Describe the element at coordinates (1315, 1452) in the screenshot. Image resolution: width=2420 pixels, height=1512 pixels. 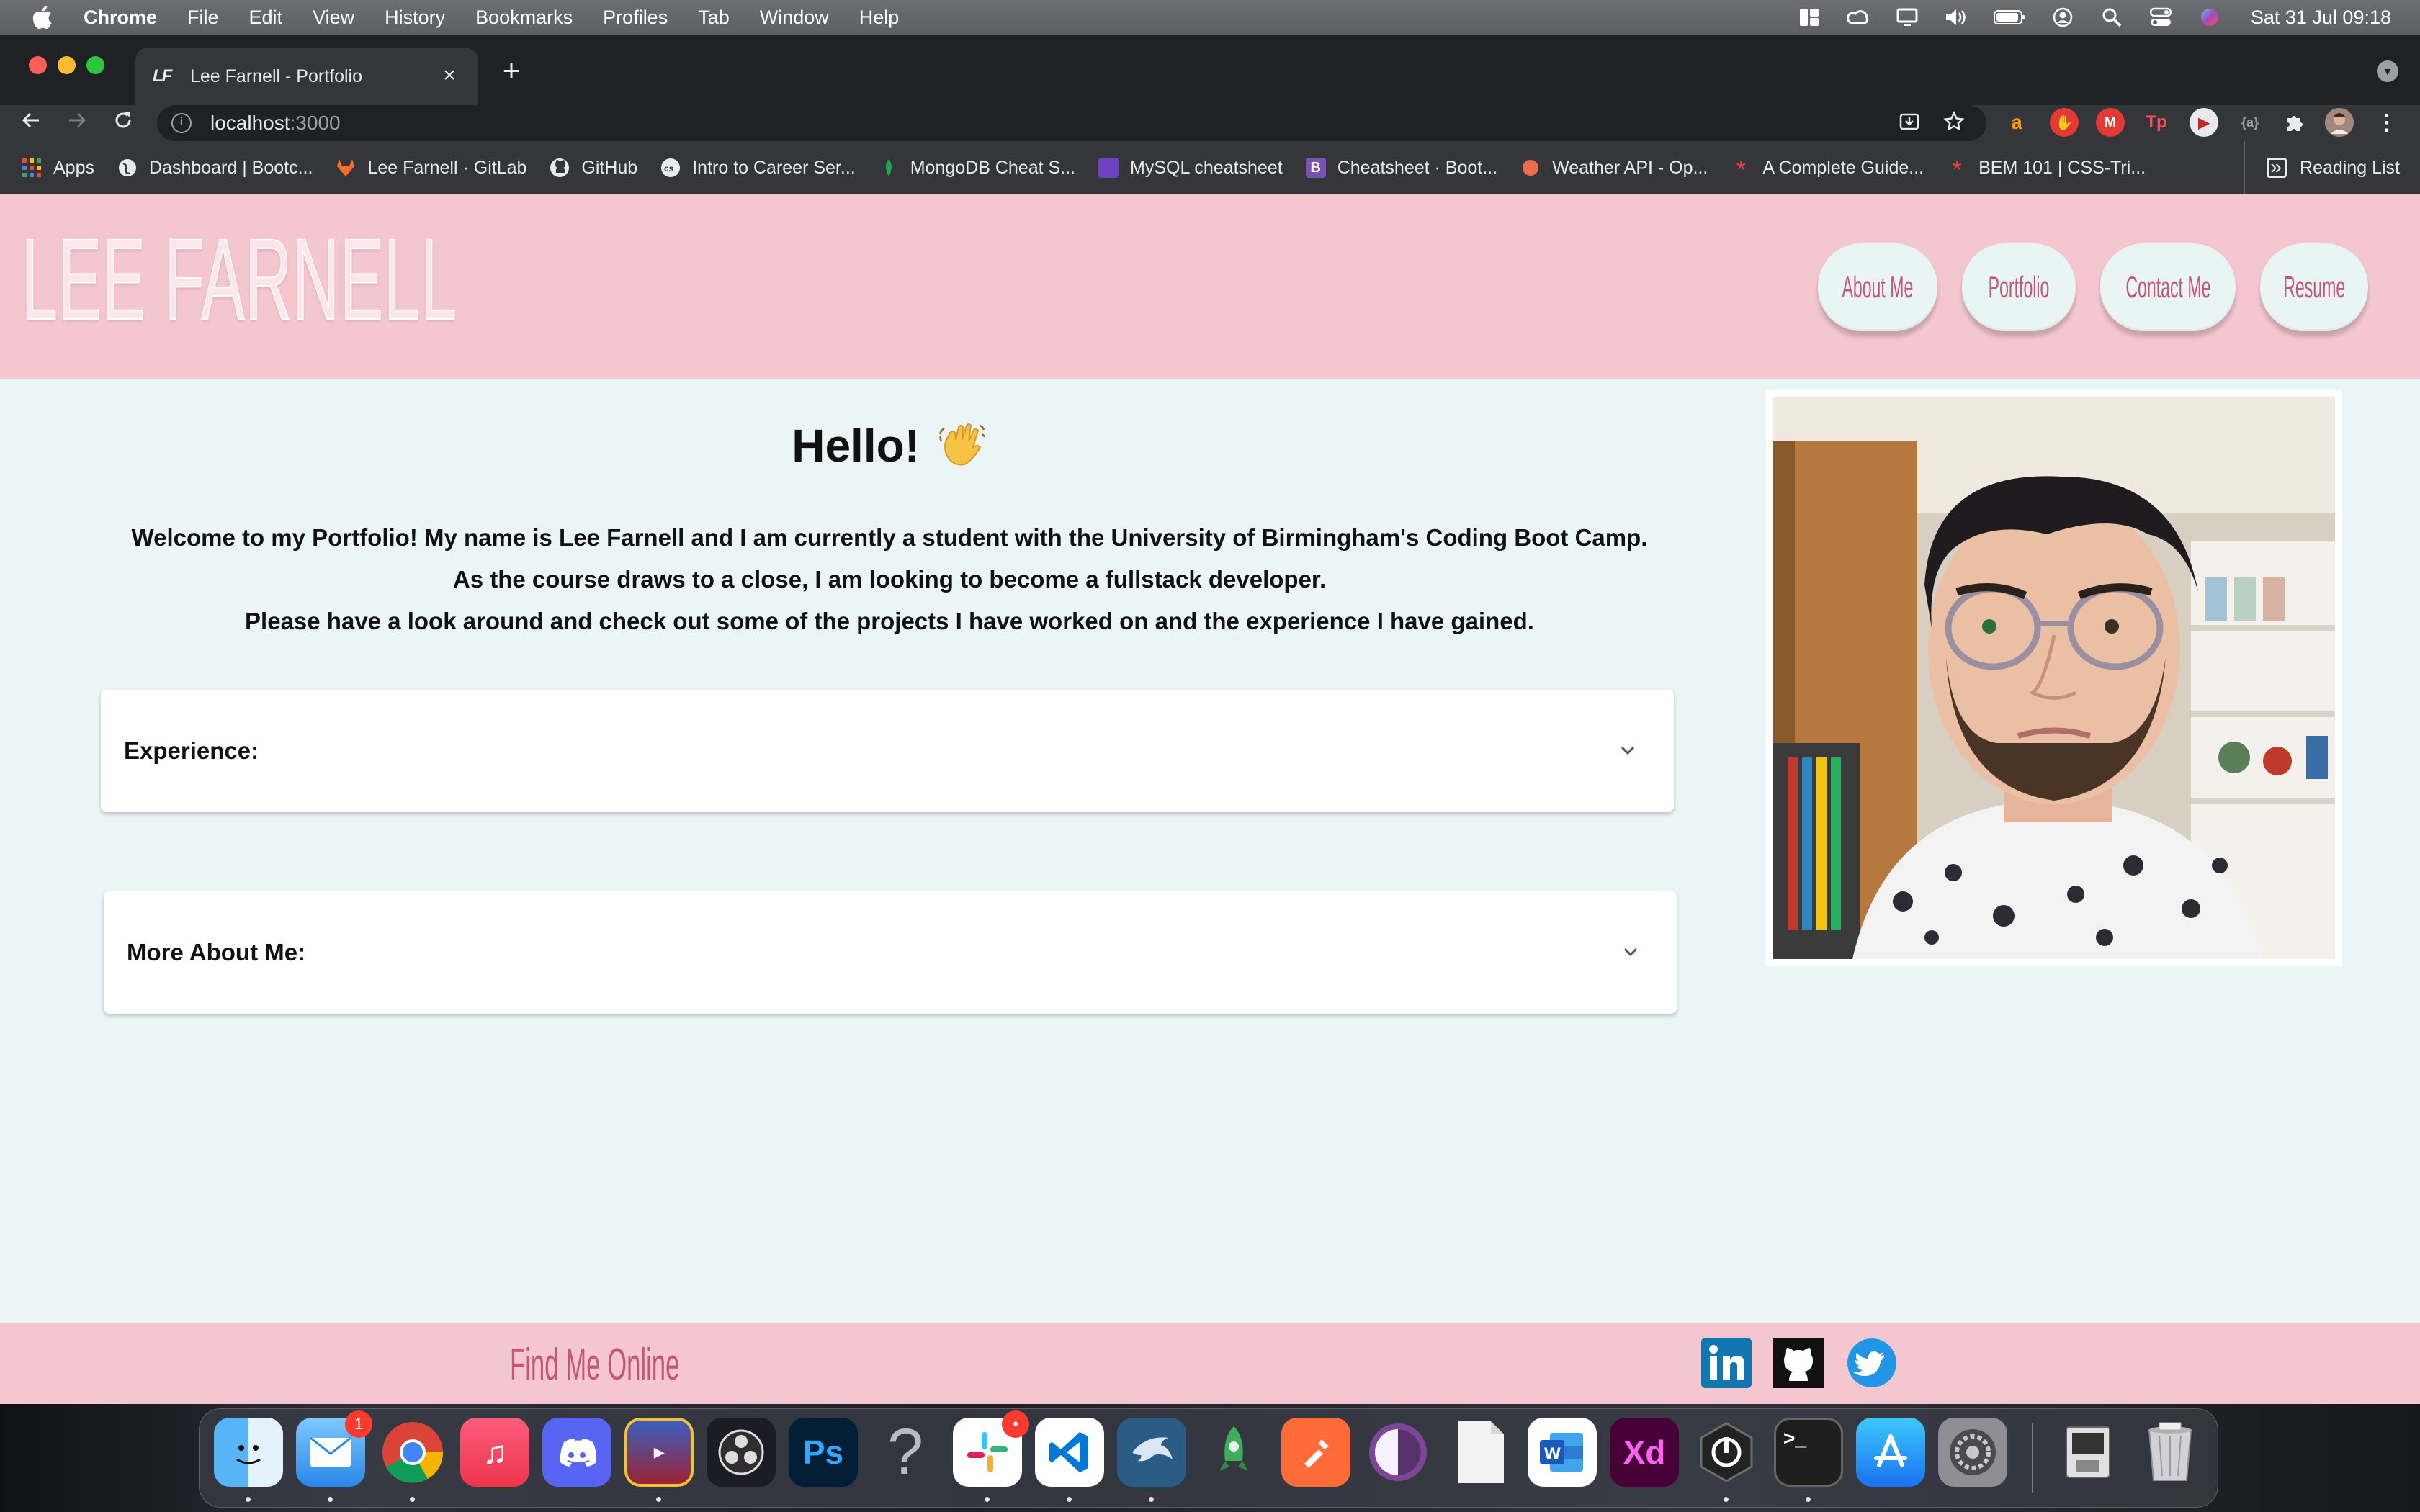
I see `postman-icon` at that location.